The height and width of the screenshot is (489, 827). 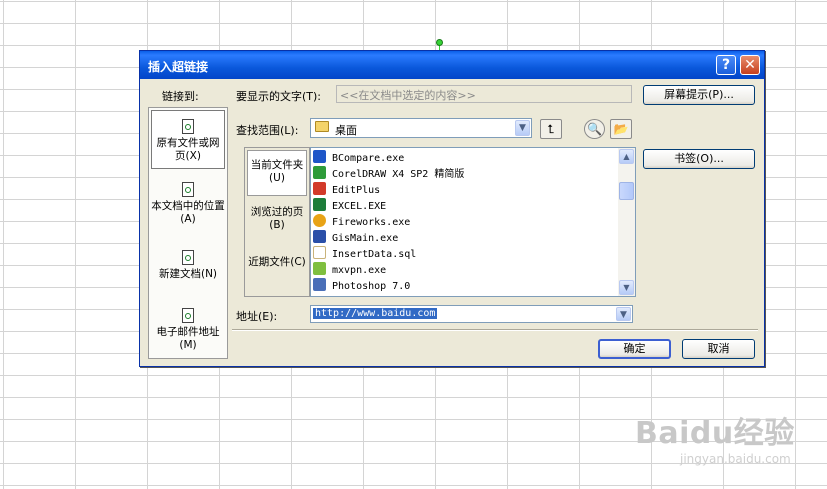 I want to click on look-in-label: 查找范围(L):, so click(x=267, y=130).